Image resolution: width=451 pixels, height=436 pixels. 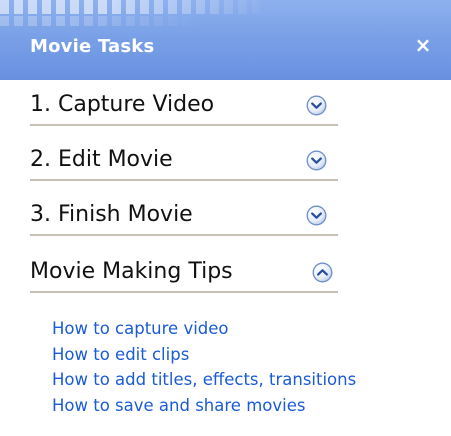 What do you see at coordinates (247, 406) in the screenshot?
I see `link-how-to-save-and-share: How to save and share movies` at bounding box center [247, 406].